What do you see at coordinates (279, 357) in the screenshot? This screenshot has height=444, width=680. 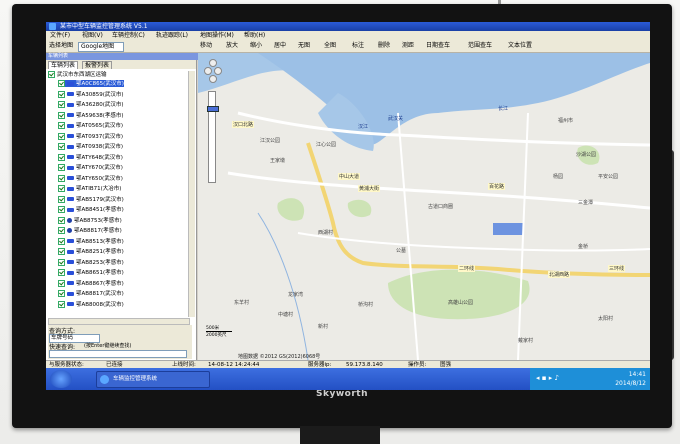 I see `map-copyright: 地图数据 ©2012 GS(2012)6068号` at bounding box center [279, 357].